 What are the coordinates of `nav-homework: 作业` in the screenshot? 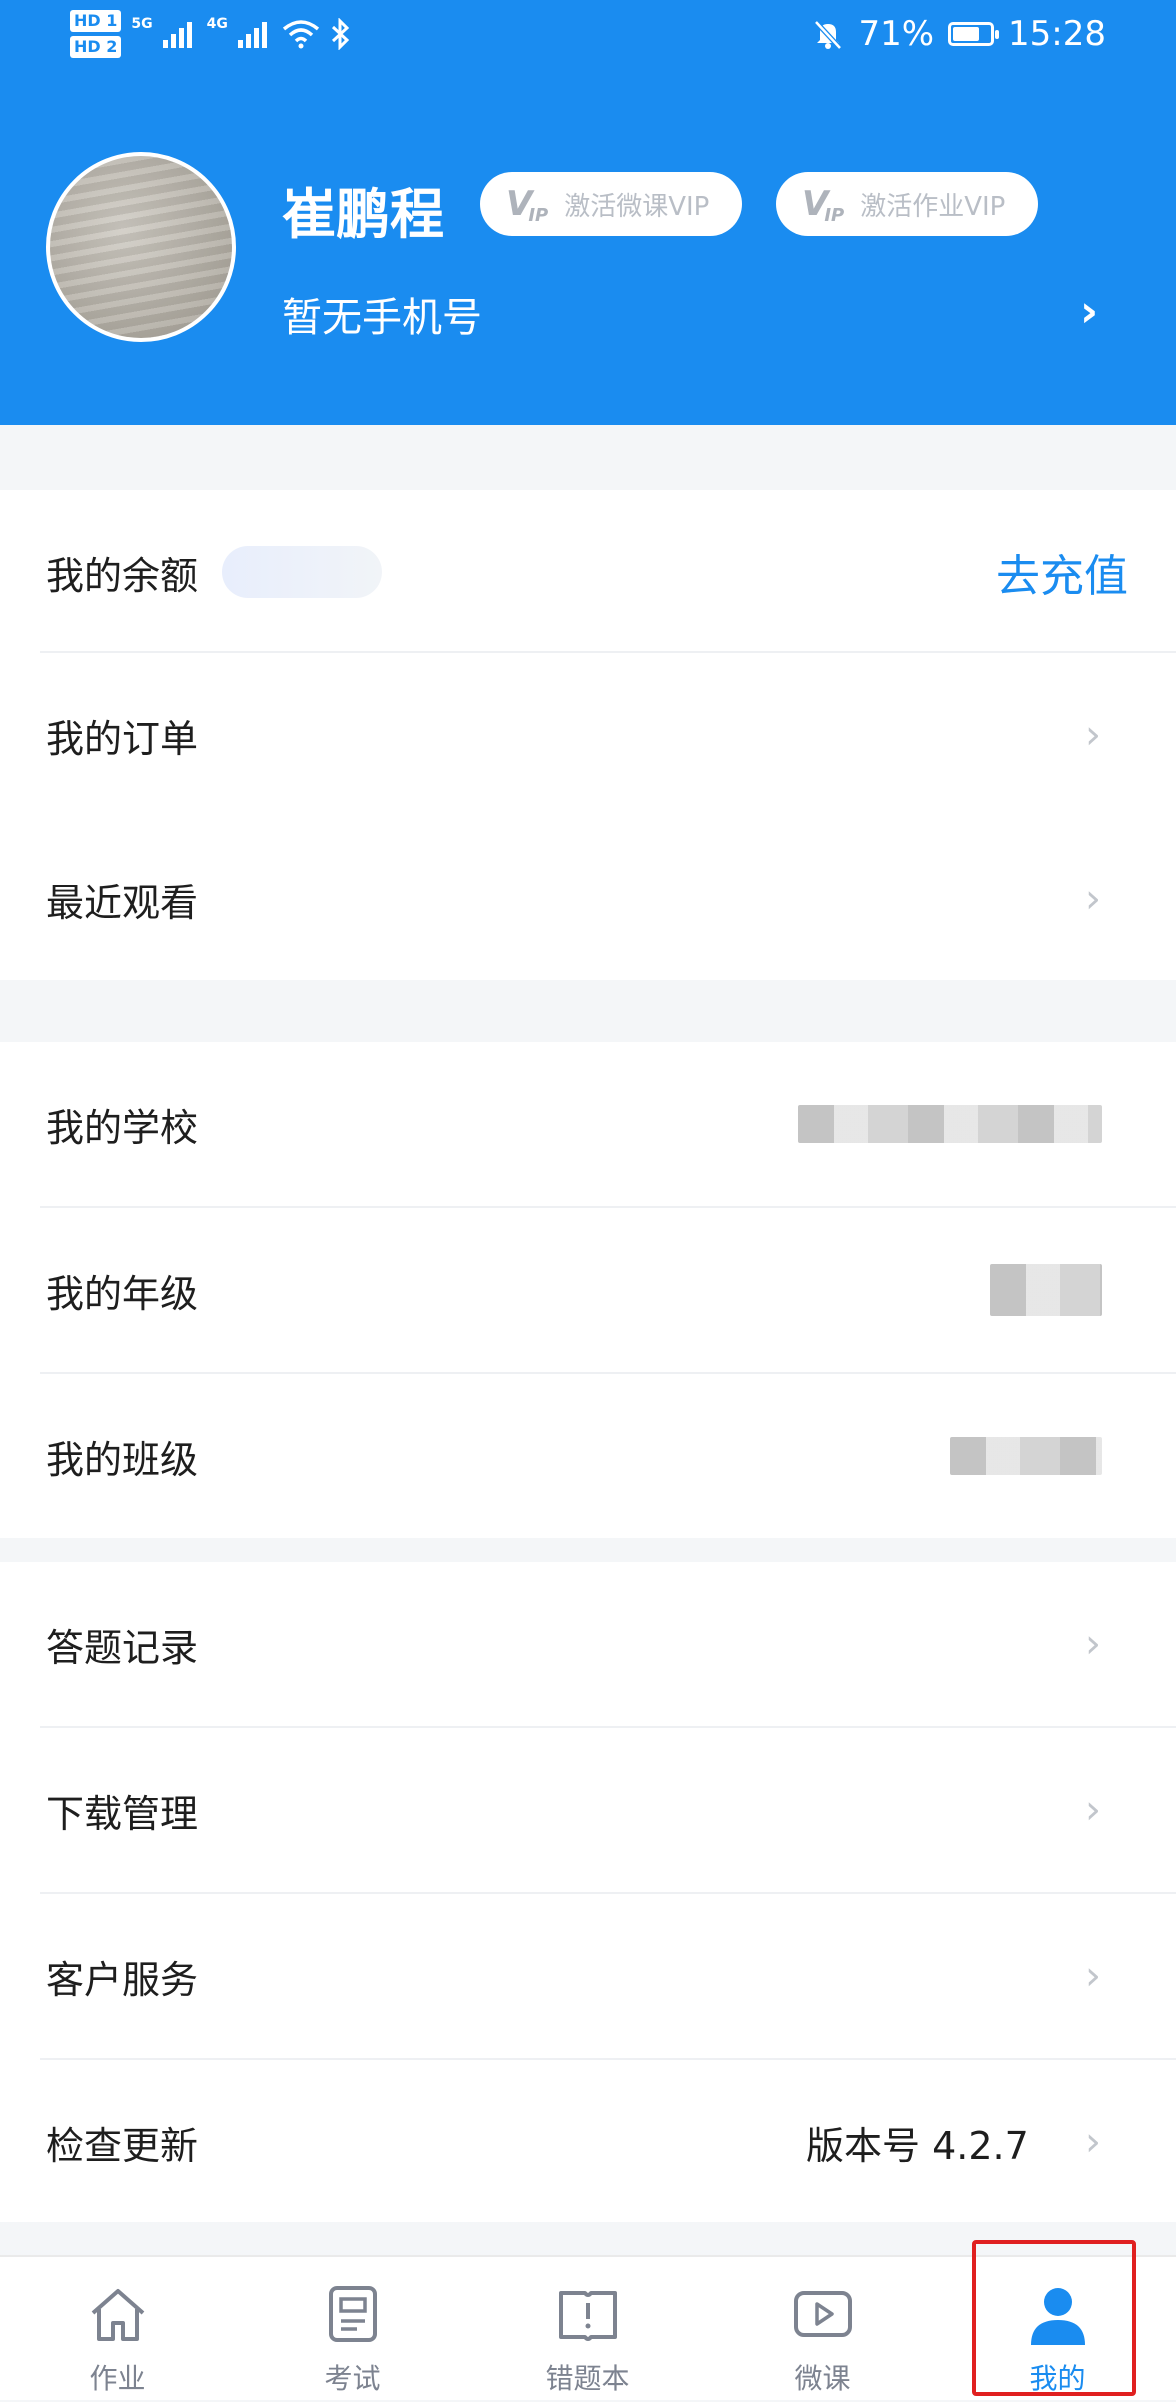 It's located at (117, 2329).